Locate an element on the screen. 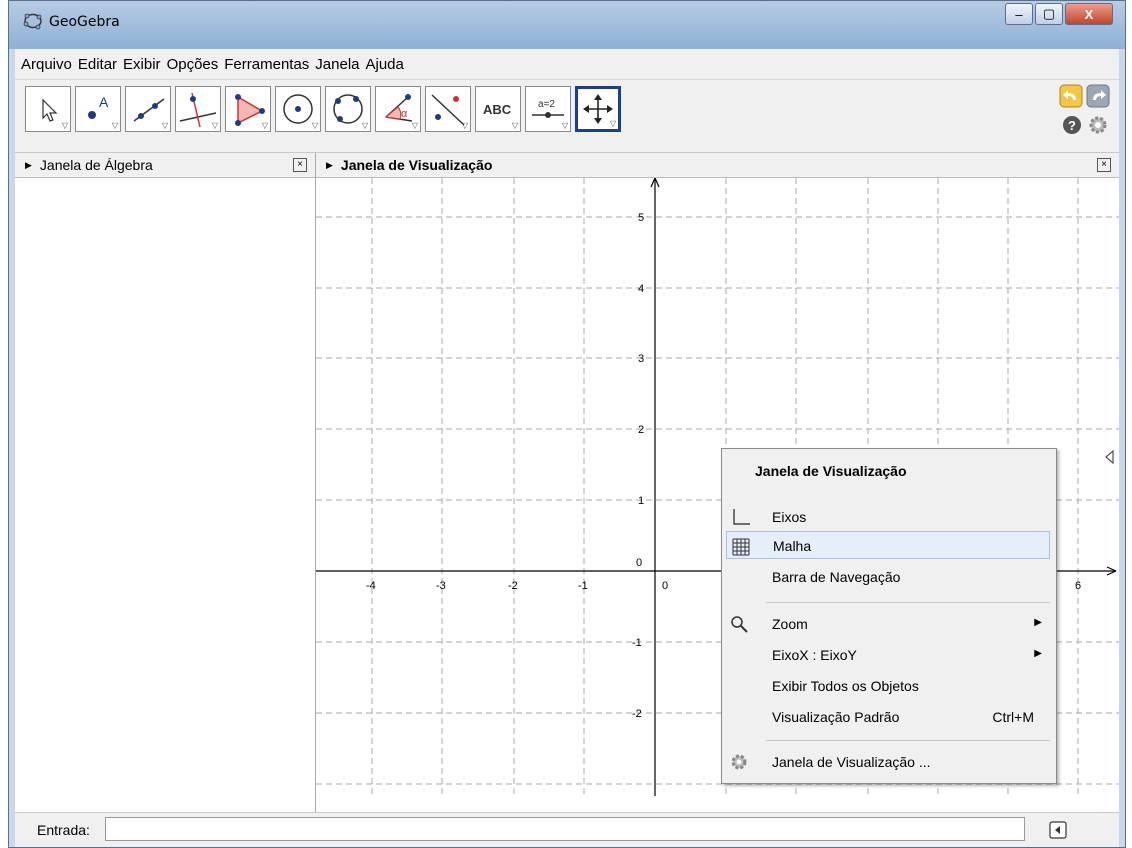 This screenshot has height=848, width=1132. title-bar: GeoGebra – ▢ X is located at coordinates (567, 25).